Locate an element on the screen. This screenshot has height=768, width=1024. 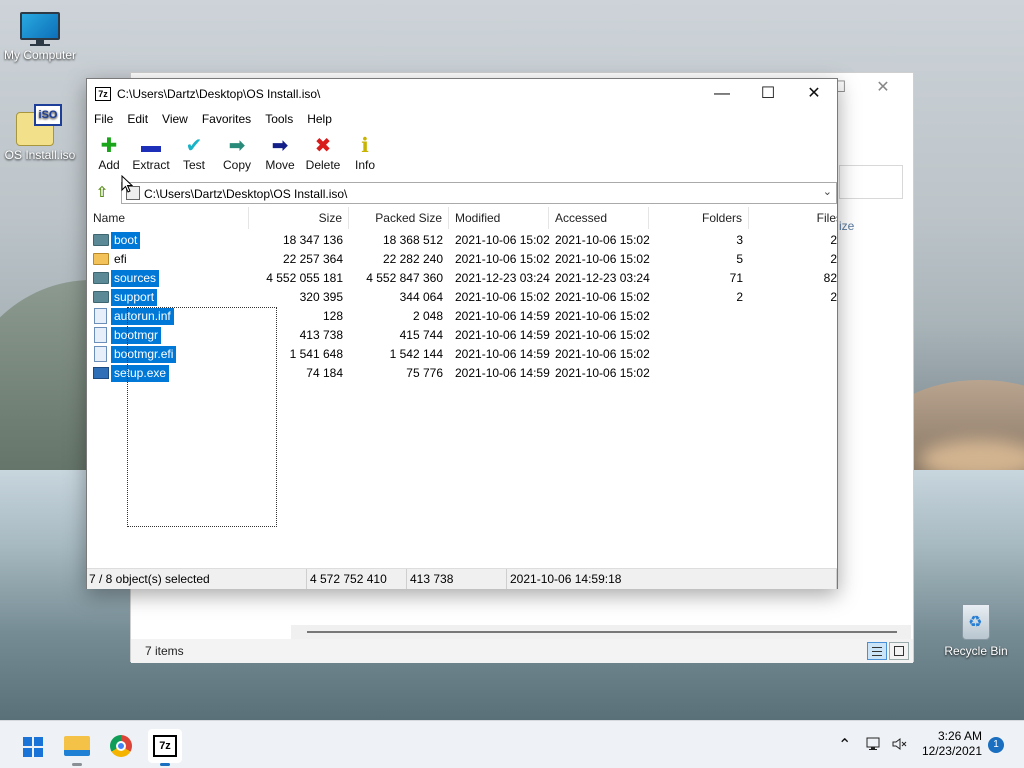
address-path: C:\Users\Dartz\Desktop\OS Install.iso\ is located at coordinates (246, 194).